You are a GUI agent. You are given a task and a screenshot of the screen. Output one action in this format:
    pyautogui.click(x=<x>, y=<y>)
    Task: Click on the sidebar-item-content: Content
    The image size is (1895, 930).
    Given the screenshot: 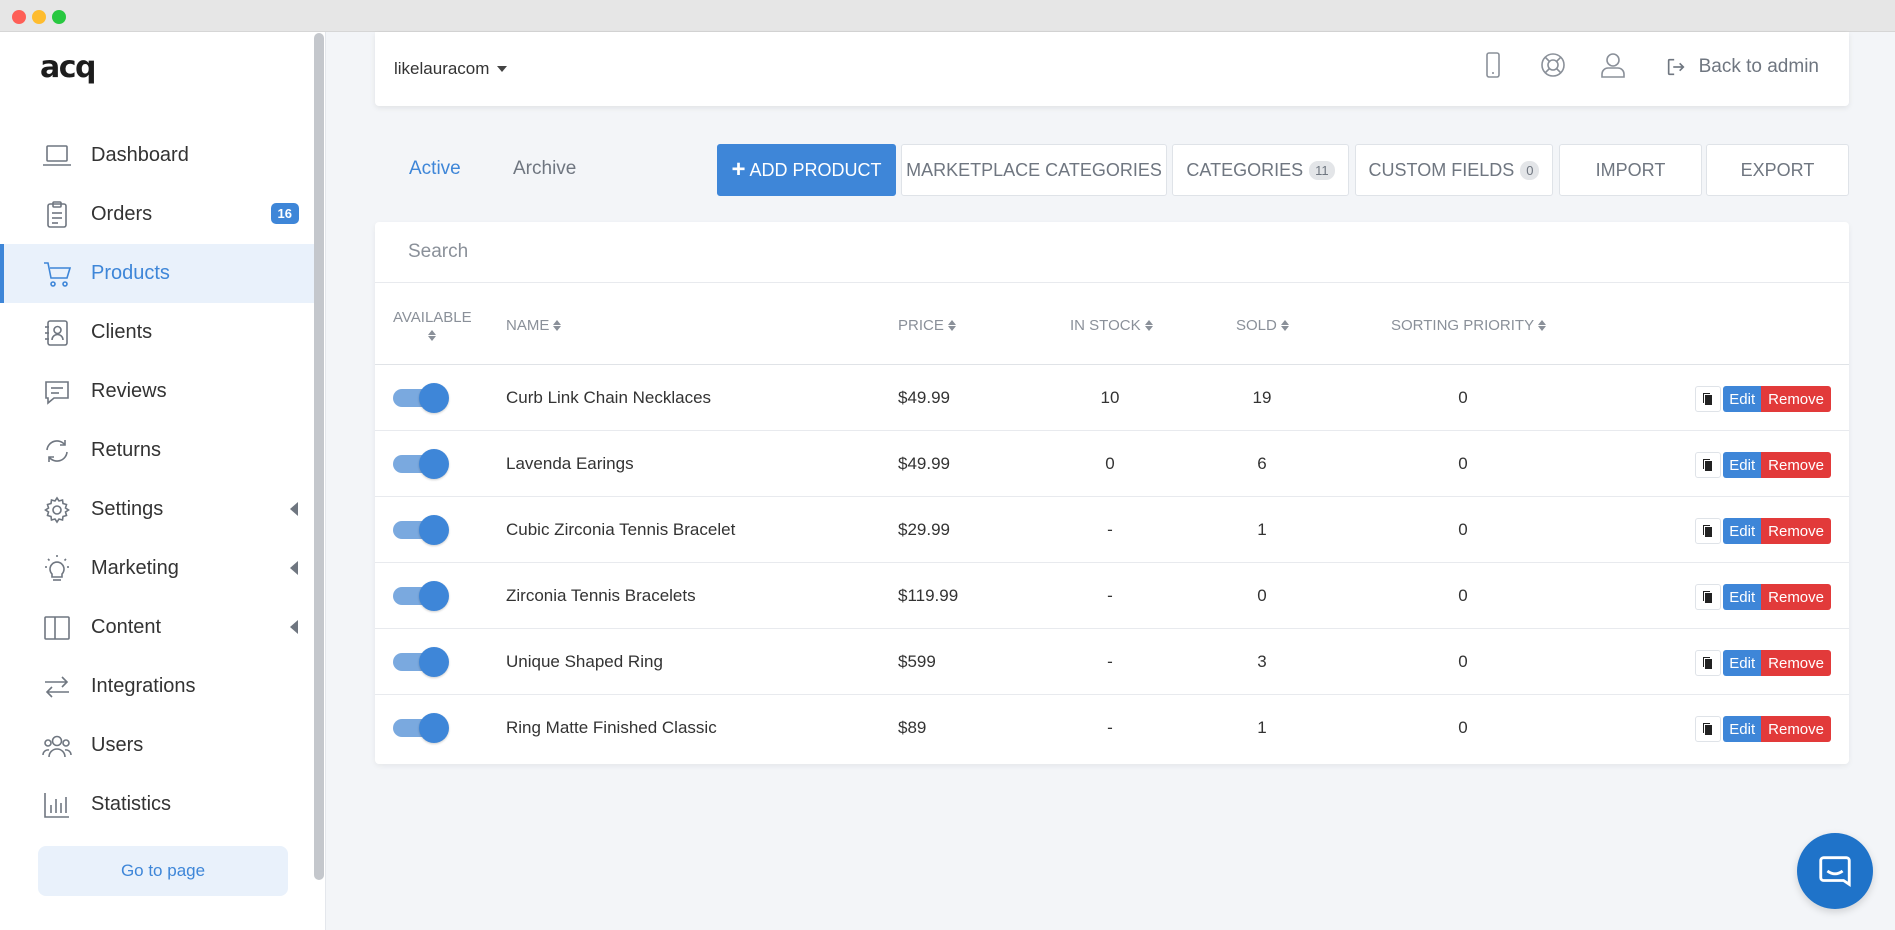 What is the action you would take?
    pyautogui.click(x=161, y=627)
    